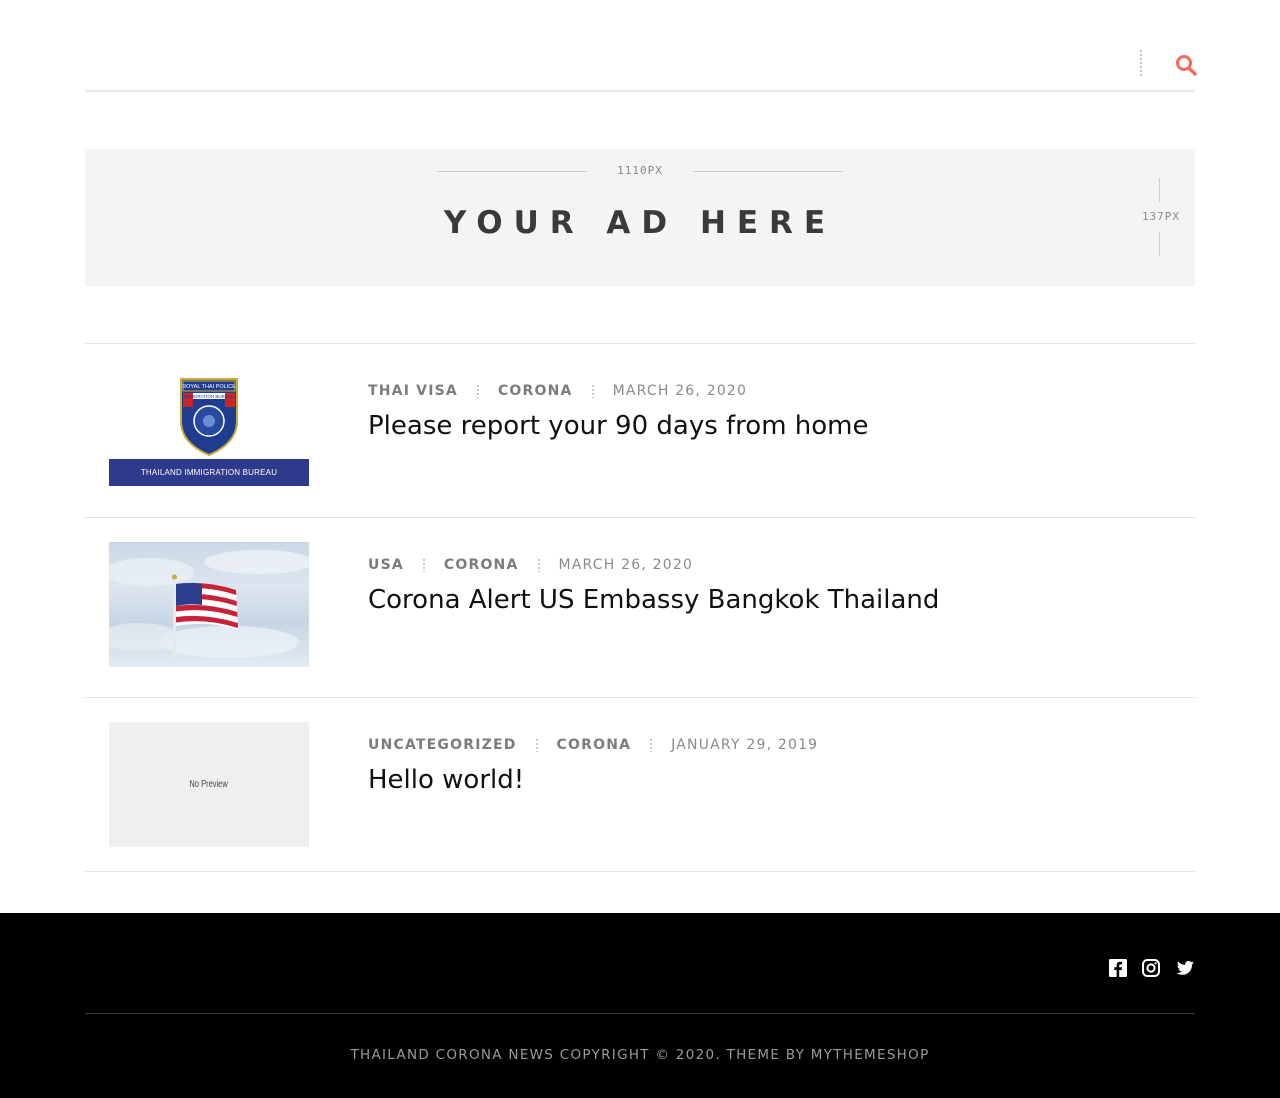 Image resolution: width=1280 pixels, height=1098 pixels. What do you see at coordinates (452, 1055) in the screenshot?
I see `copyright-site-link: THAILAND CORONA NEWS` at bounding box center [452, 1055].